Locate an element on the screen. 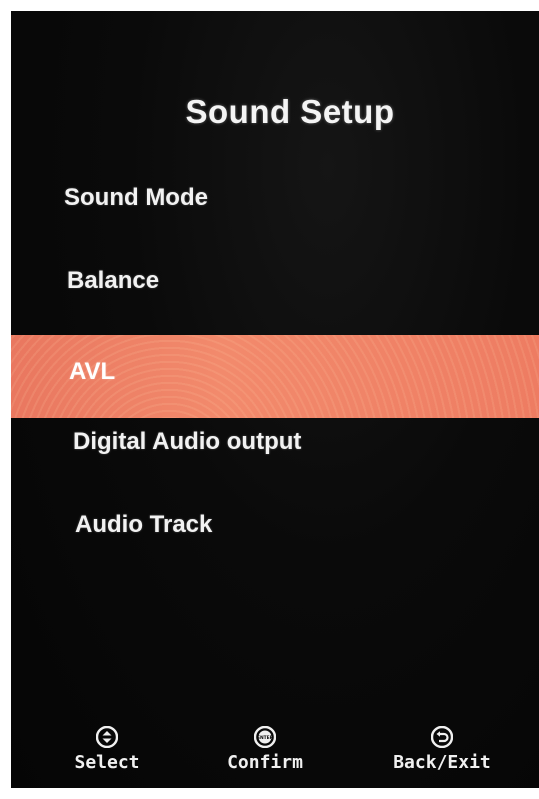 Image resolution: width=539 pixels, height=799 pixels. menu-title: Sound Setup is located at coordinates (290, 111).